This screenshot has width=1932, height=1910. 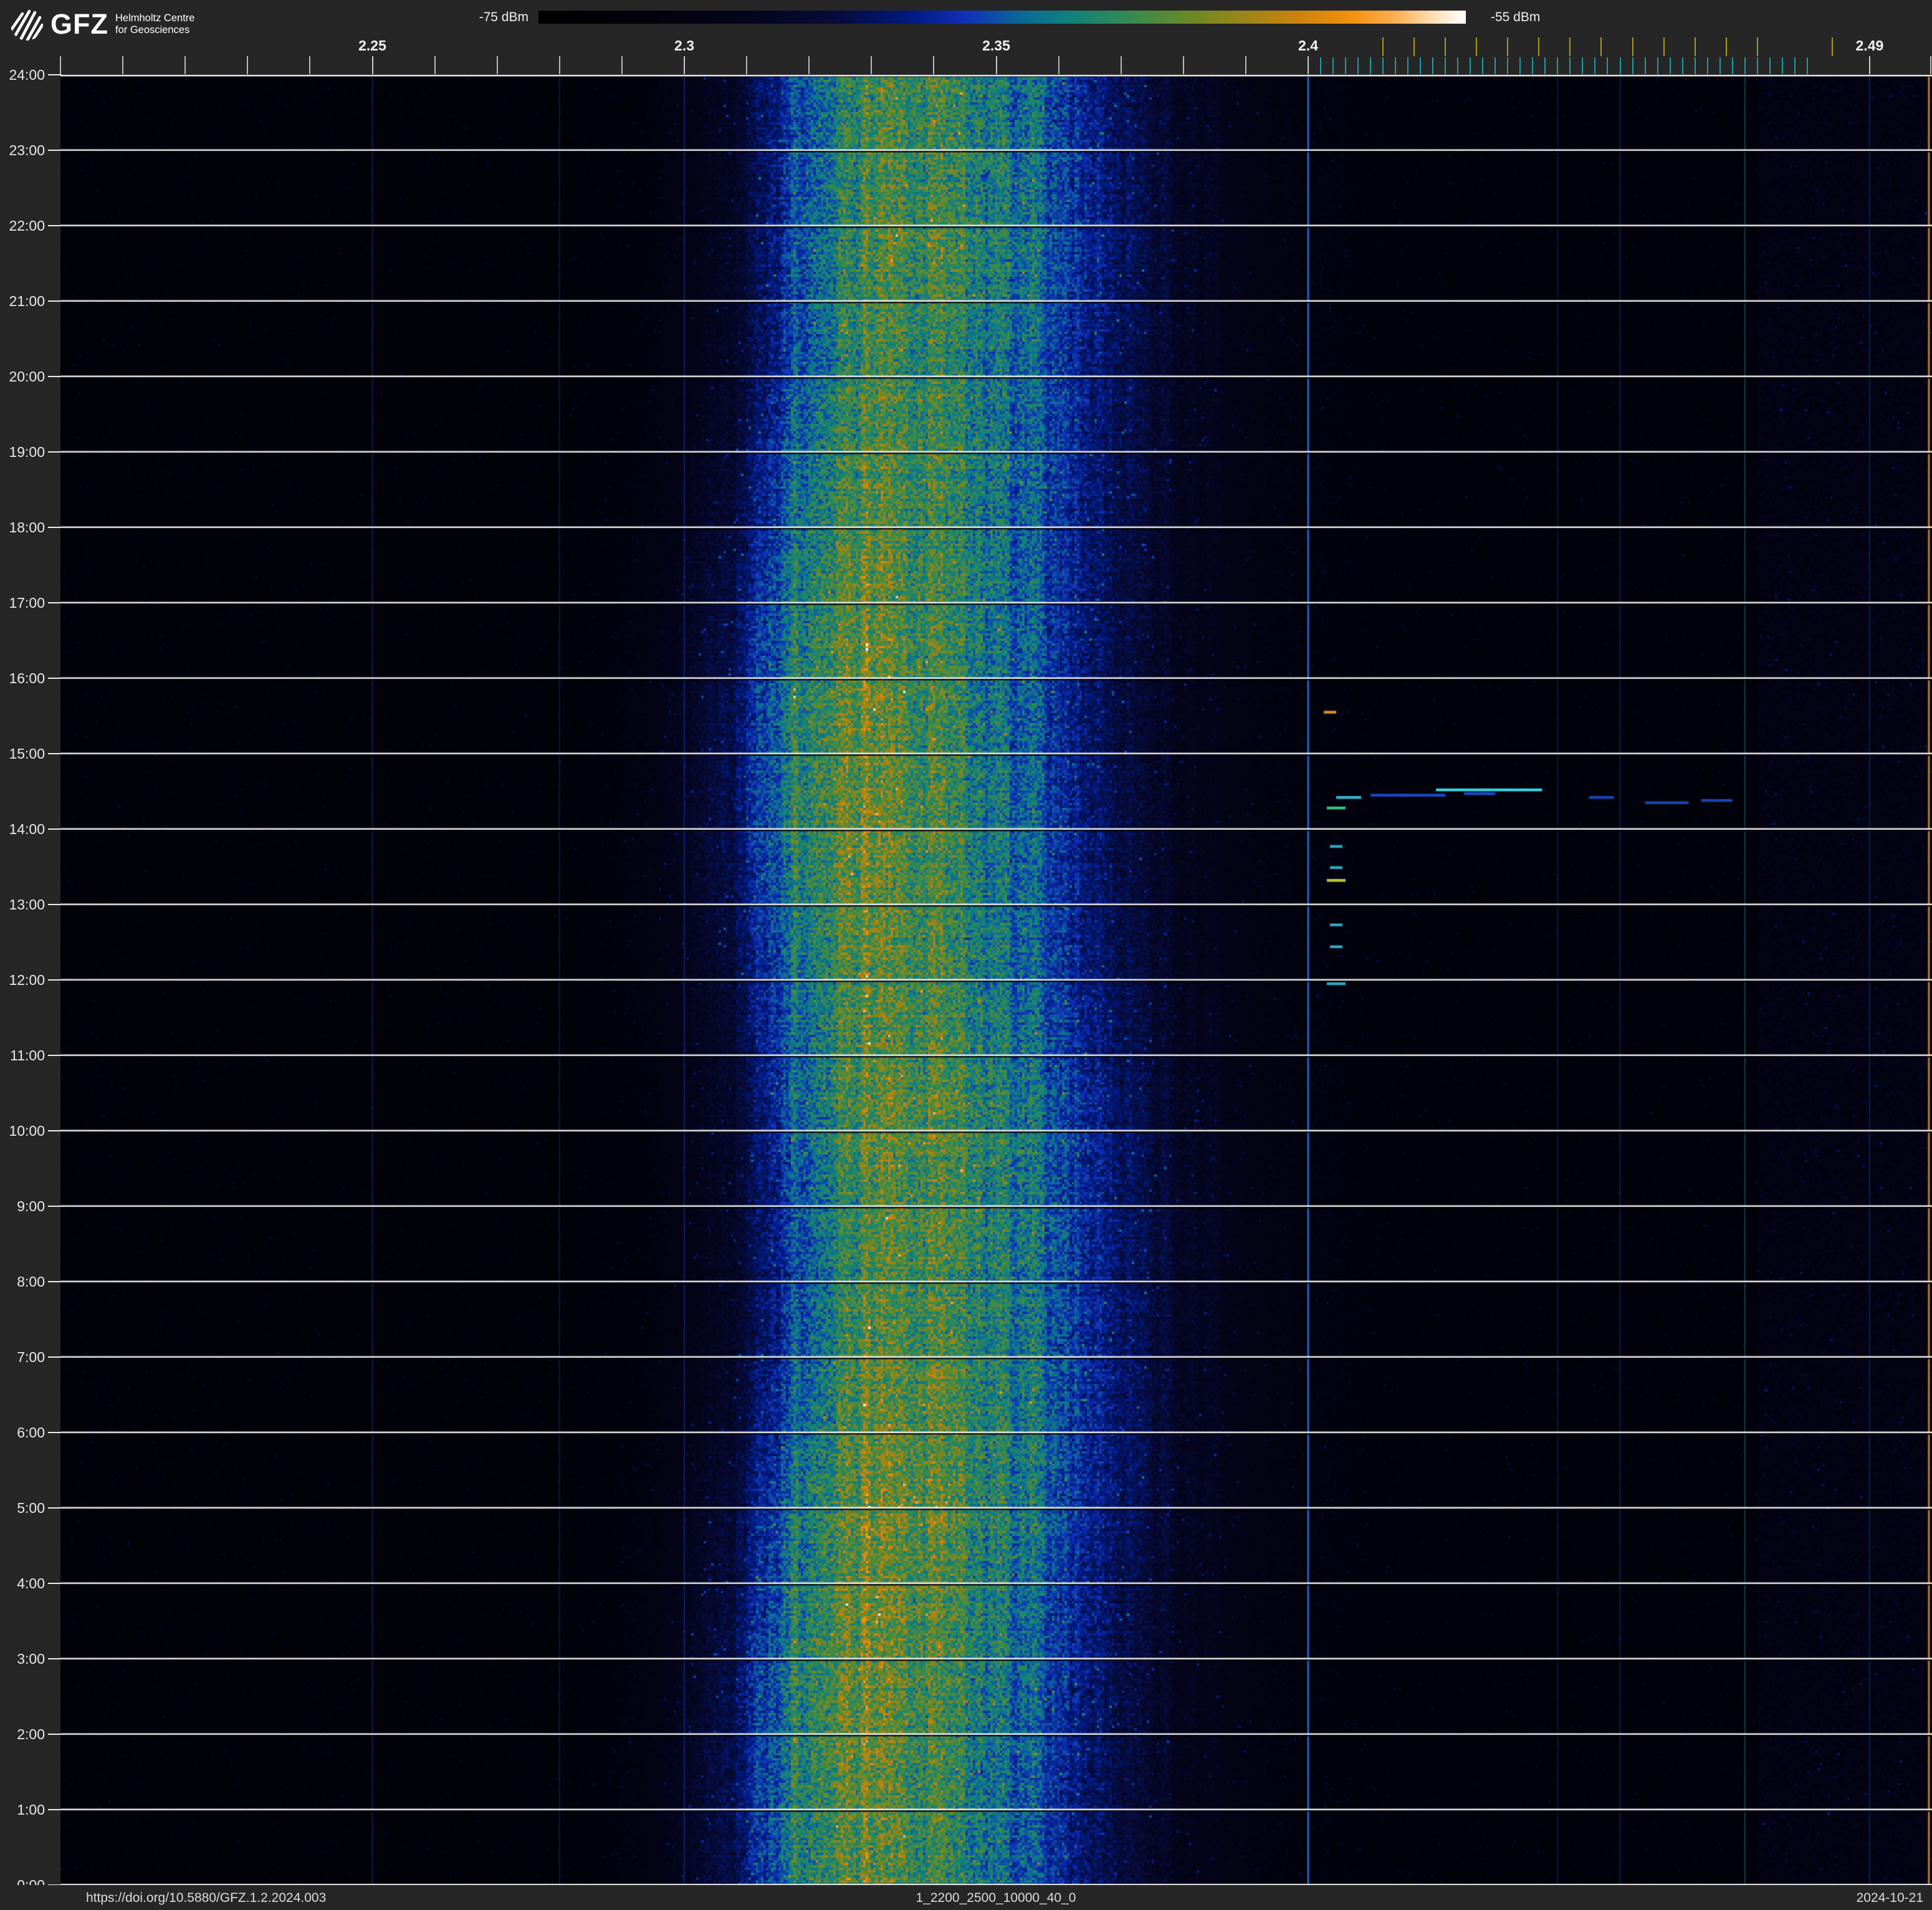 What do you see at coordinates (372, 45) in the screenshot?
I see `freq-tick-label: 2.25` at bounding box center [372, 45].